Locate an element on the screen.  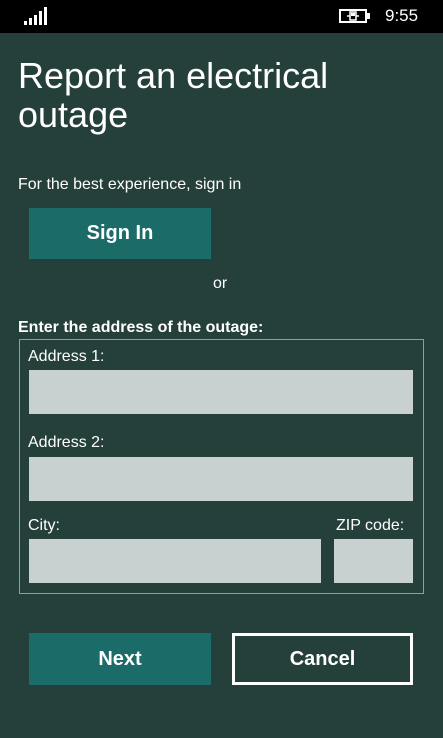
next-button: Next is located at coordinates (120, 659).